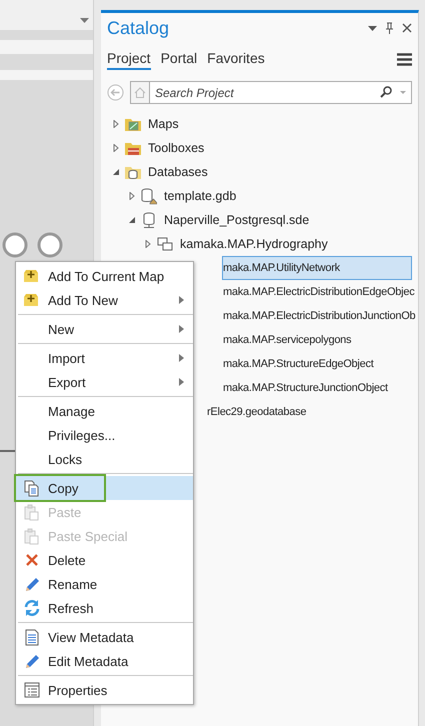 The height and width of the screenshot is (726, 425). What do you see at coordinates (309, 412) in the screenshot?
I see `tree-item: rElec29.geodatabase` at bounding box center [309, 412].